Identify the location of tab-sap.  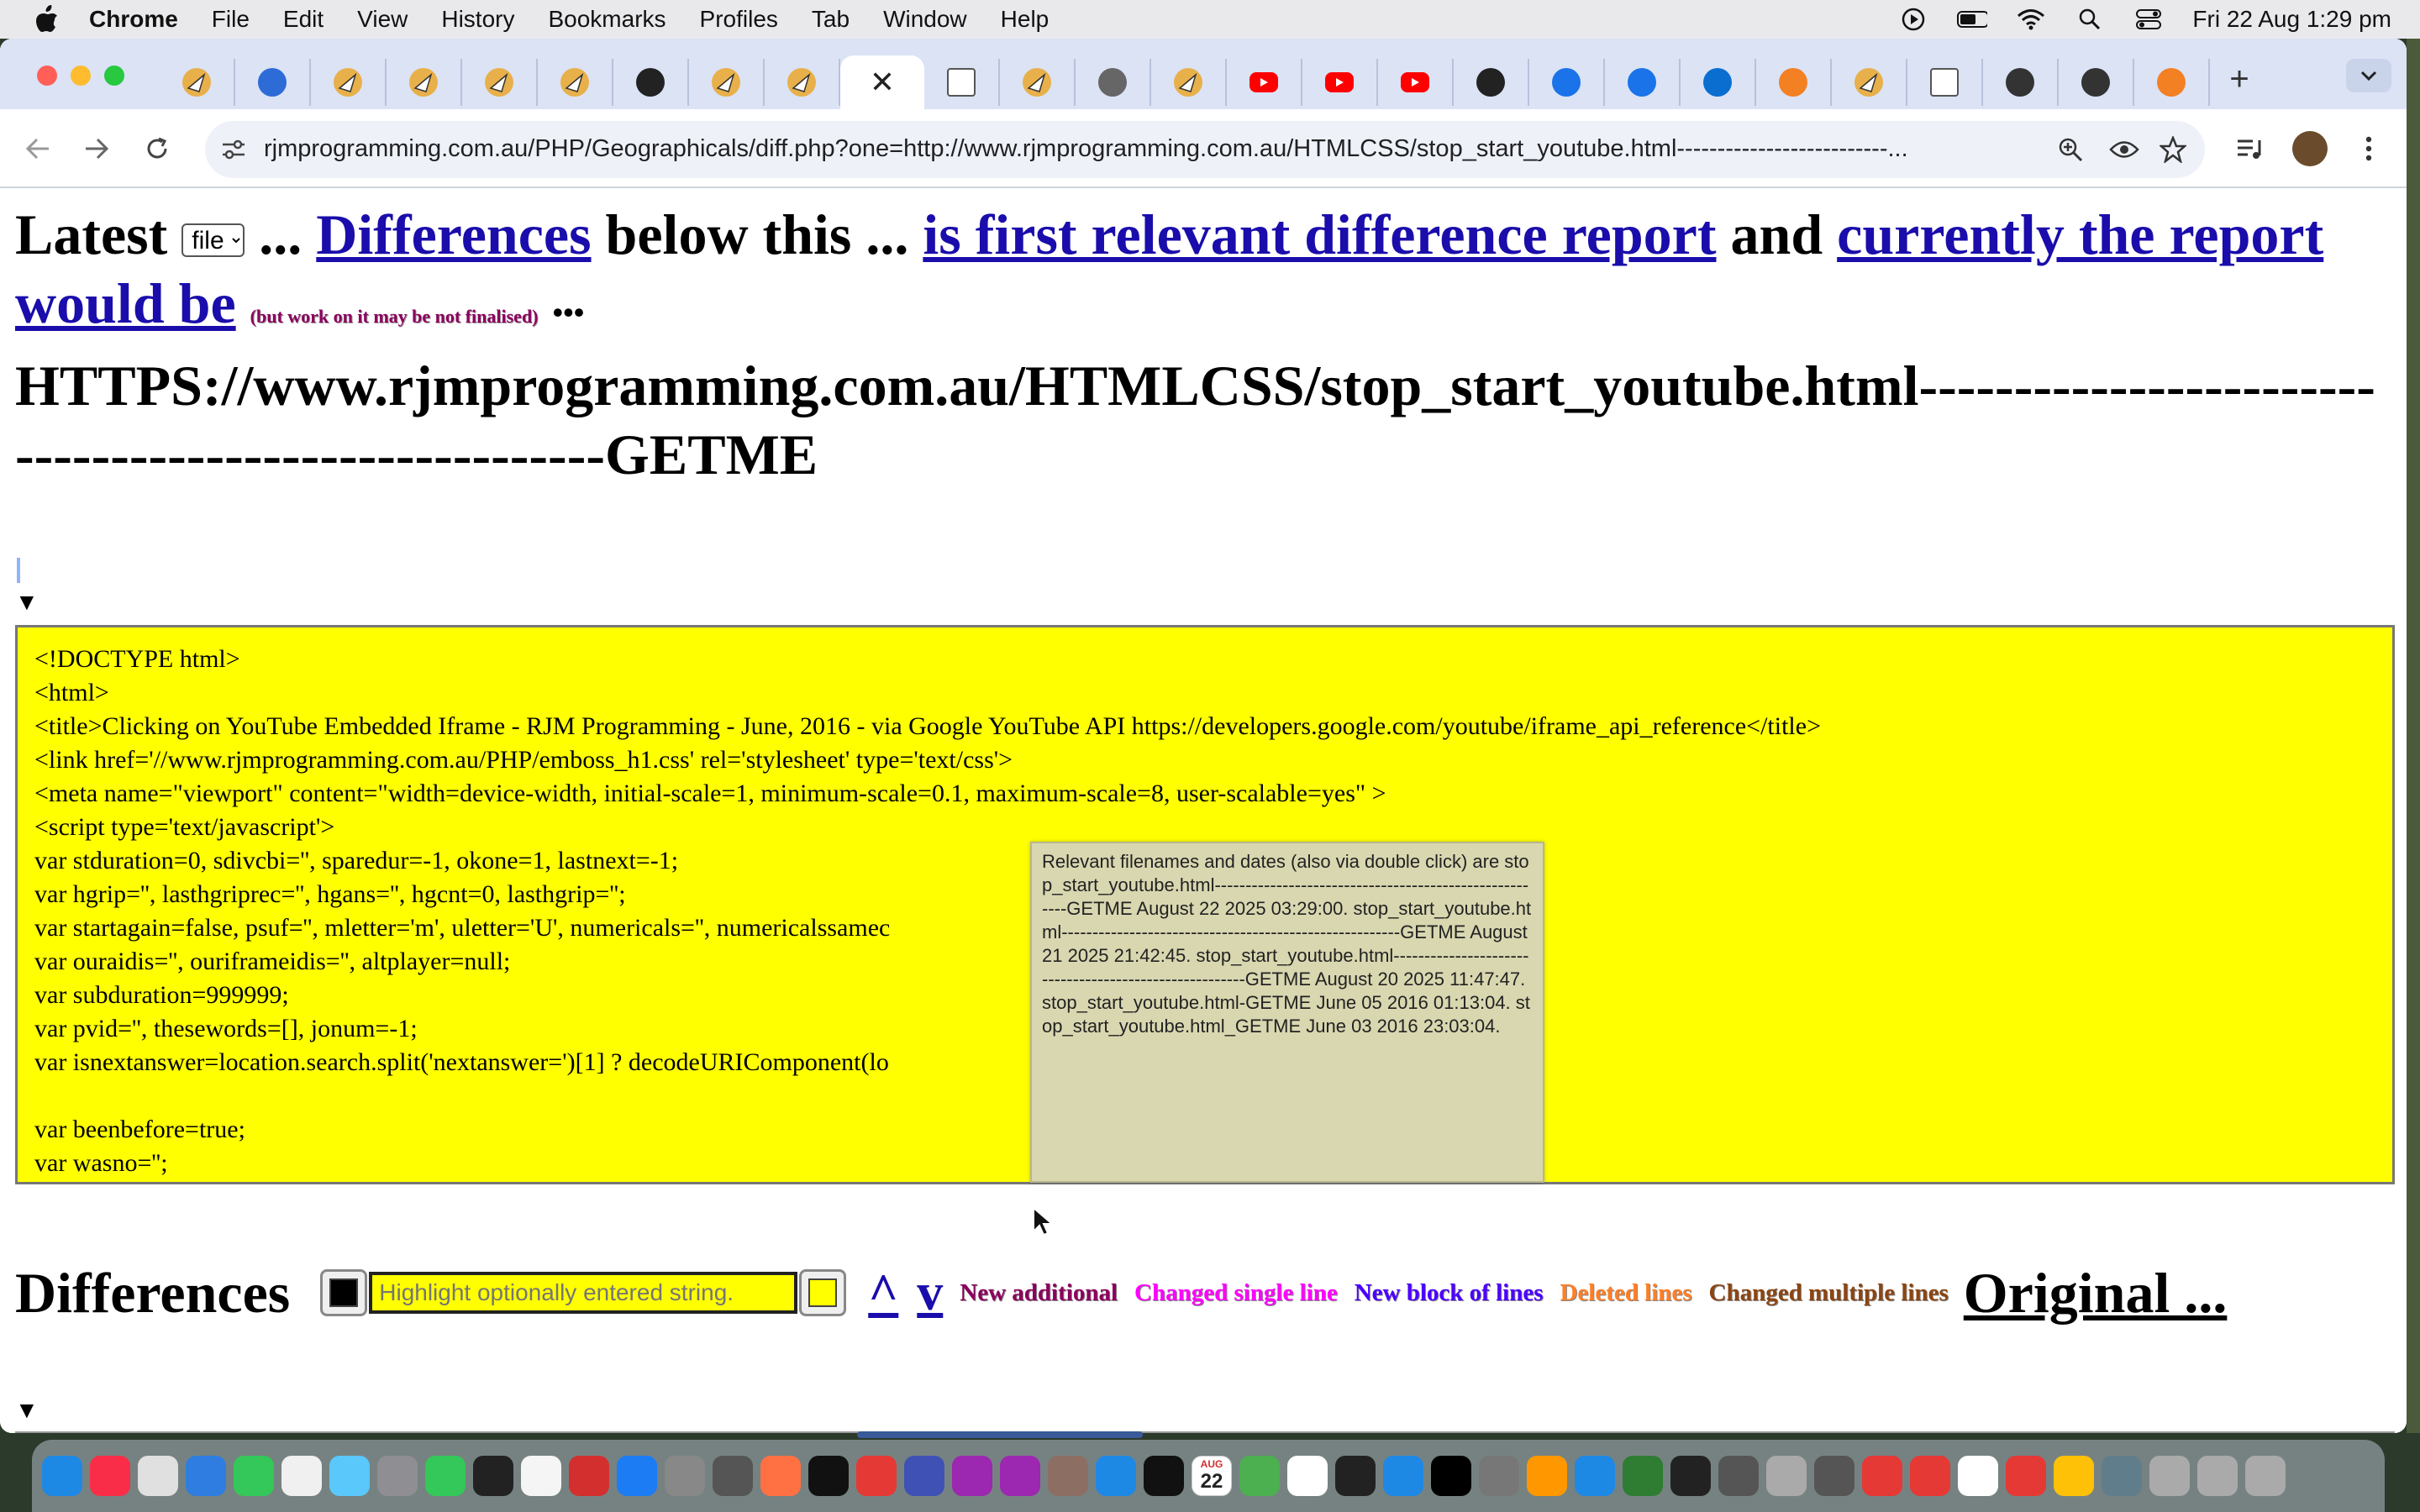
(1718, 82).